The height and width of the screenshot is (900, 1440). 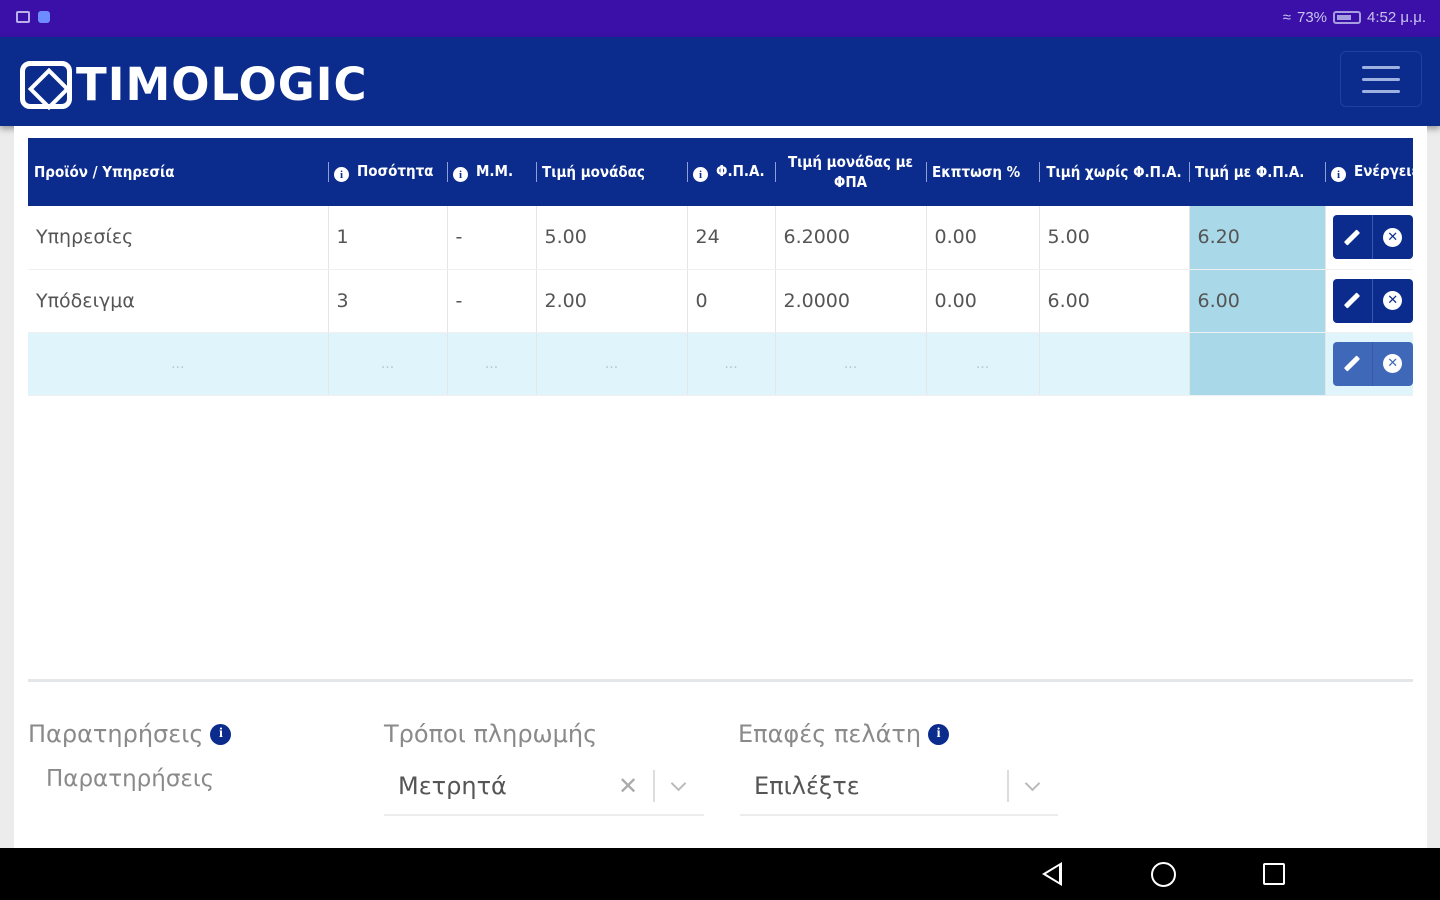 I want to click on cell-total: 6.20, so click(x=1257, y=238).